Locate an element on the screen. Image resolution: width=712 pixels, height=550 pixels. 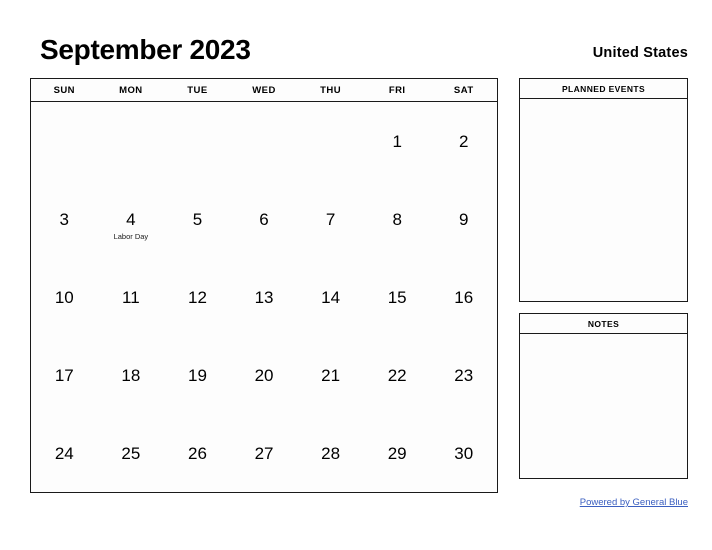
day-cell: 16 is located at coordinates (463, 297).